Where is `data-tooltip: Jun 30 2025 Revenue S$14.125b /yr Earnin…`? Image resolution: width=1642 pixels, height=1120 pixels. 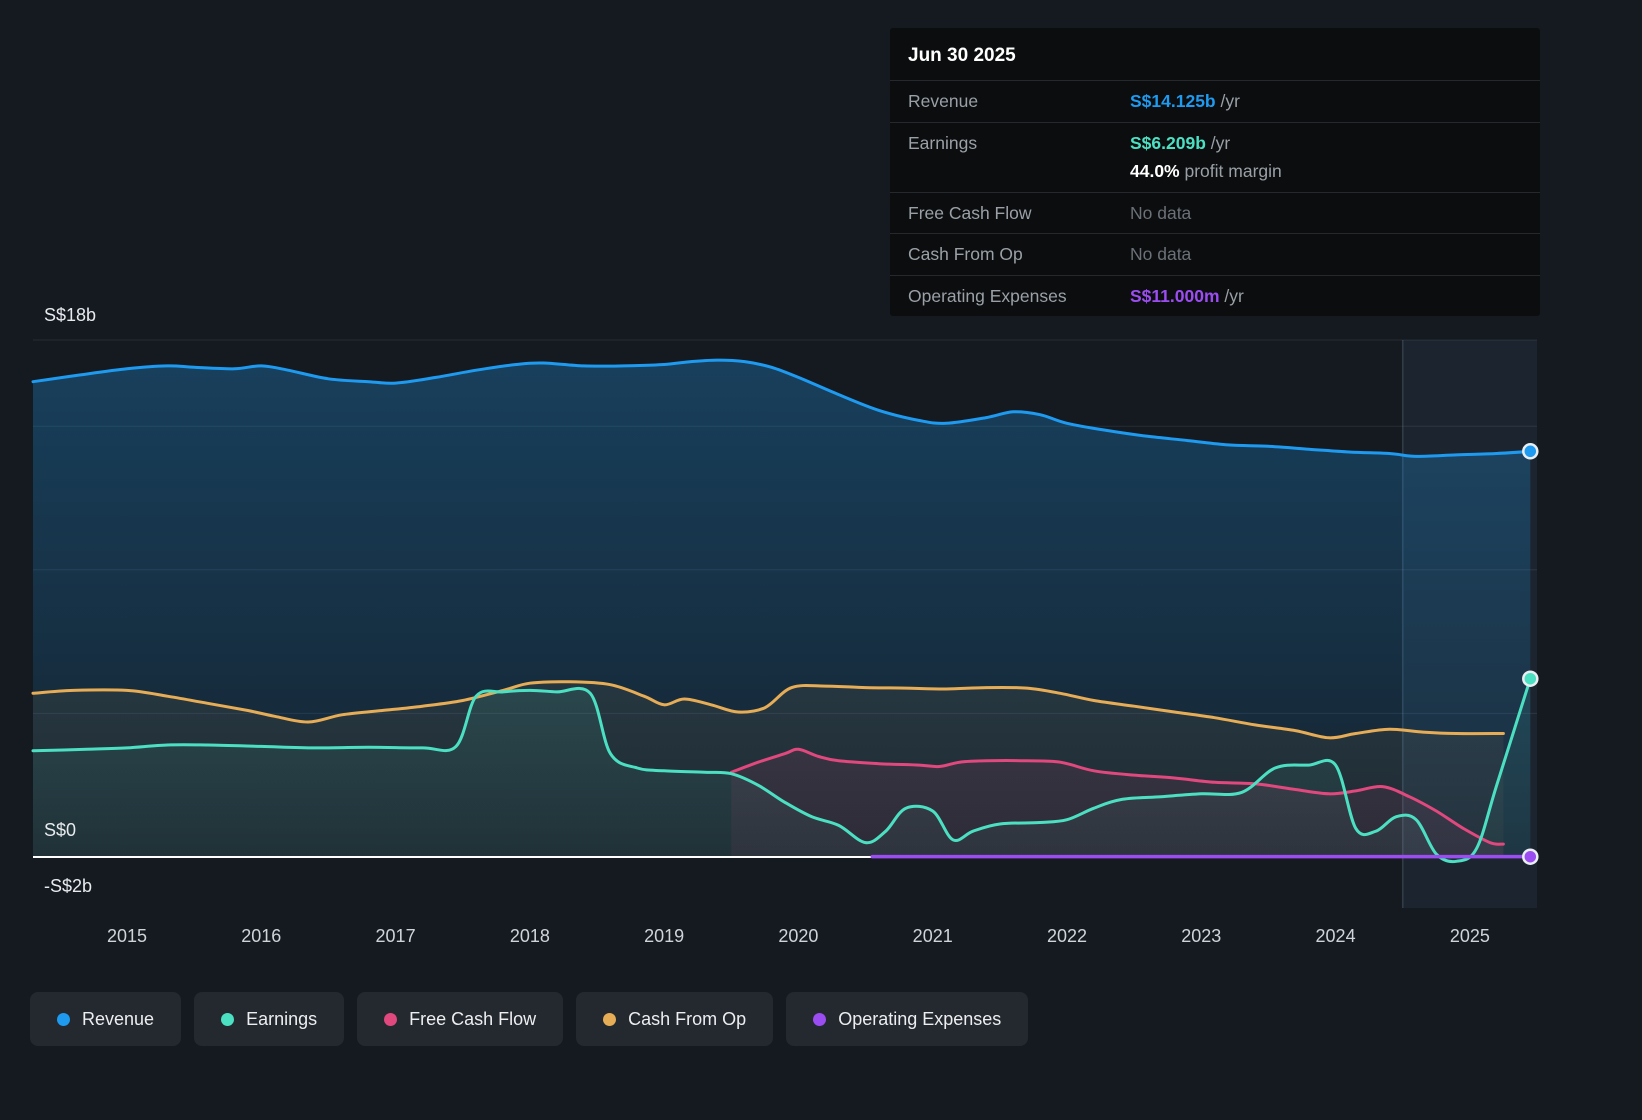 data-tooltip: Jun 30 2025 Revenue S$14.125b /yr Earnin… is located at coordinates (1215, 172).